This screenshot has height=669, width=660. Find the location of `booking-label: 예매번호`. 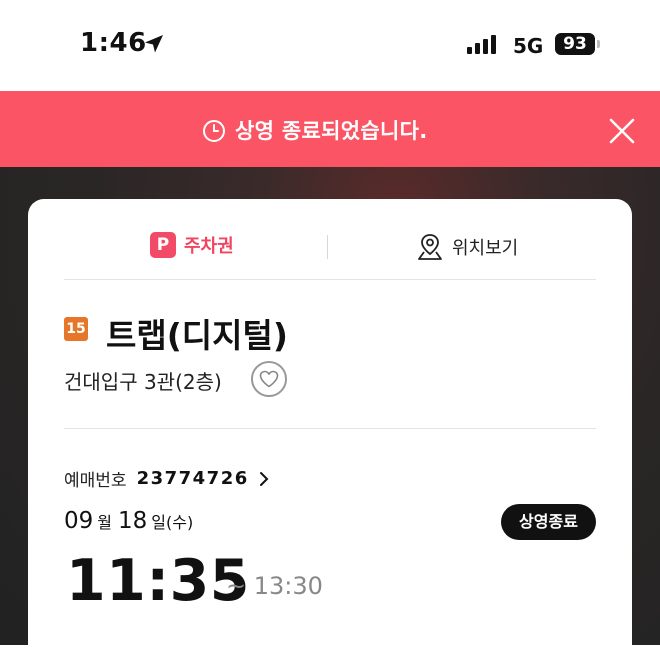

booking-label: 예매번호 is located at coordinates (95, 481).